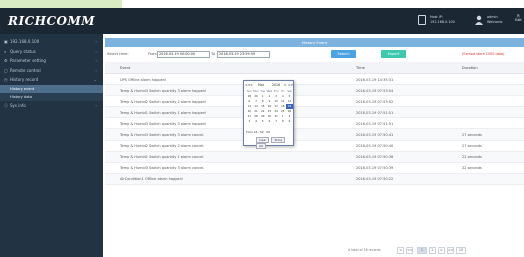  What do you see at coordinates (278, 140) in the screenshot?
I see `today-button: Today` at bounding box center [278, 140].